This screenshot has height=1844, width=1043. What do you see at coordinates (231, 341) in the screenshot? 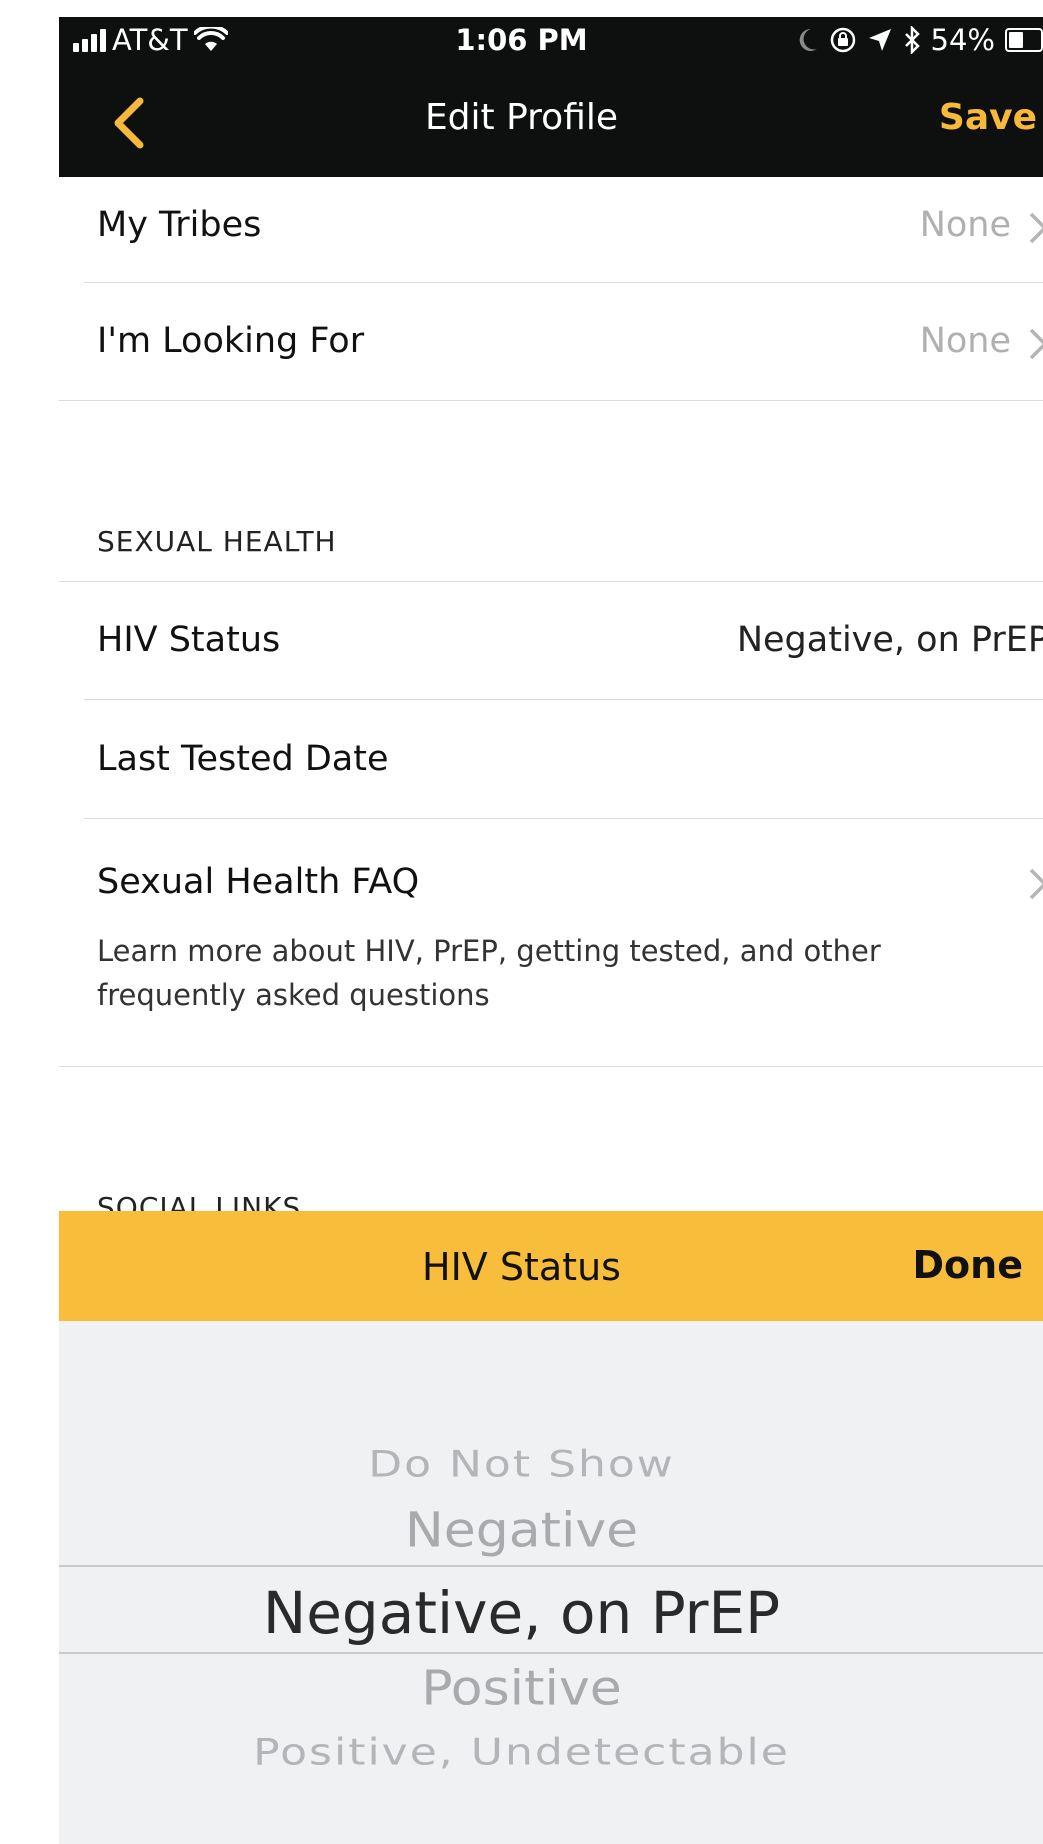
I see `looking-for-label: I'm Looking For` at bounding box center [231, 341].